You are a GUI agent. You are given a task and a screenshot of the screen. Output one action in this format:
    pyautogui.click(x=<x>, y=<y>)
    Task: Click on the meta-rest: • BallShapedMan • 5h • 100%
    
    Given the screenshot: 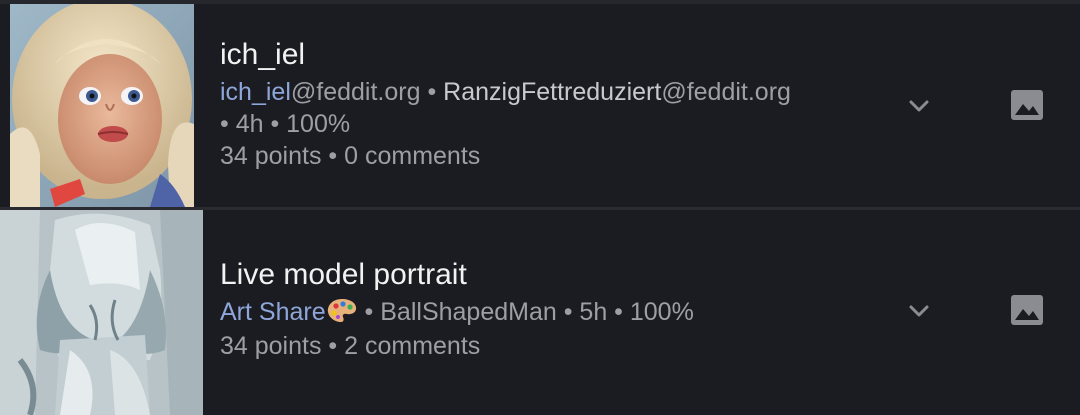 What is the action you would take?
    pyautogui.click(x=525, y=312)
    